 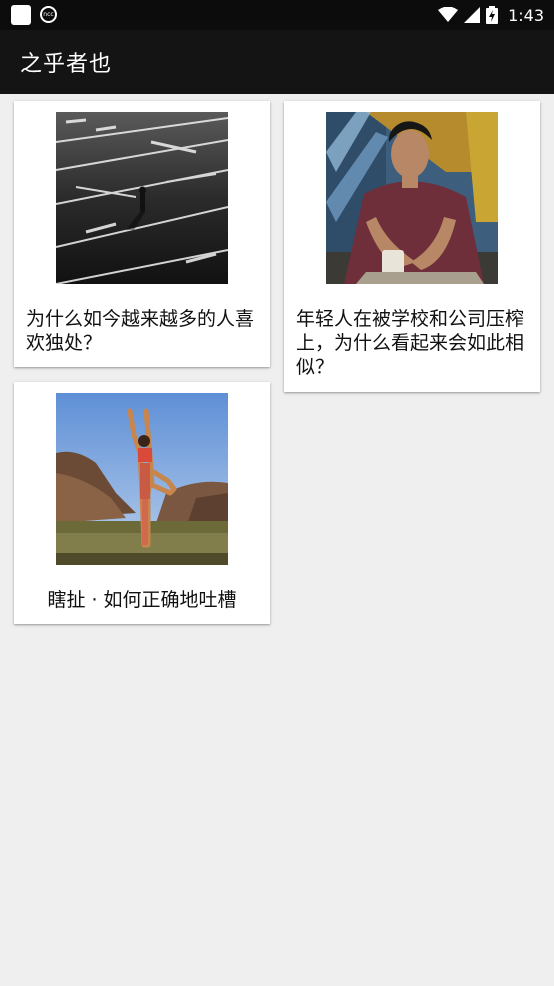 I want to click on status-icons: 1:43, so click(x=491, y=15).